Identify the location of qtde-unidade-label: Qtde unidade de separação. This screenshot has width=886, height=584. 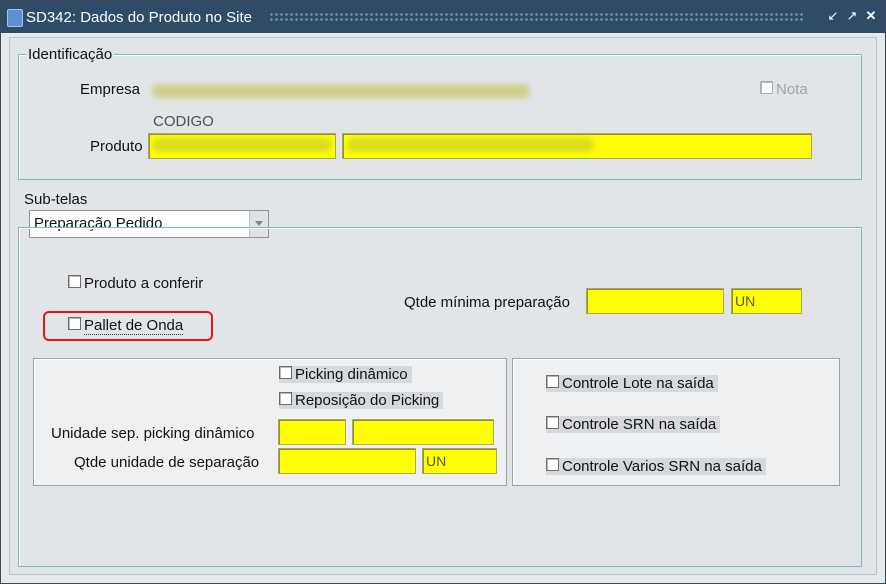
(167, 462).